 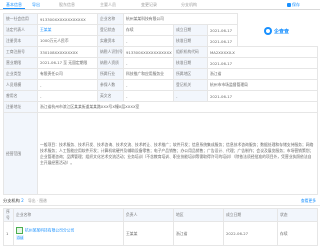 What do you see at coordinates (110, 41) in the screenshot?
I see `label-paid-capital: 实缴资本` at bounding box center [110, 41].